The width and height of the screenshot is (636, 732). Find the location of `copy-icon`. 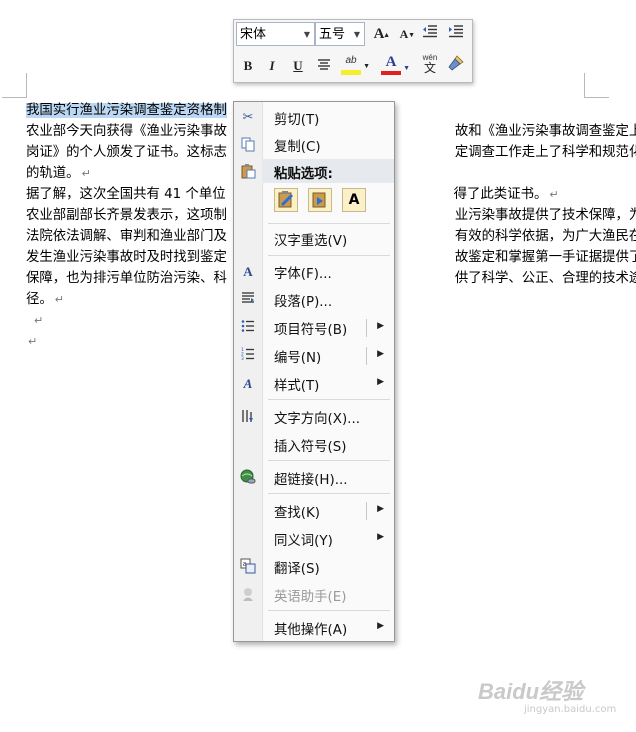

copy-icon is located at coordinates (248, 145).